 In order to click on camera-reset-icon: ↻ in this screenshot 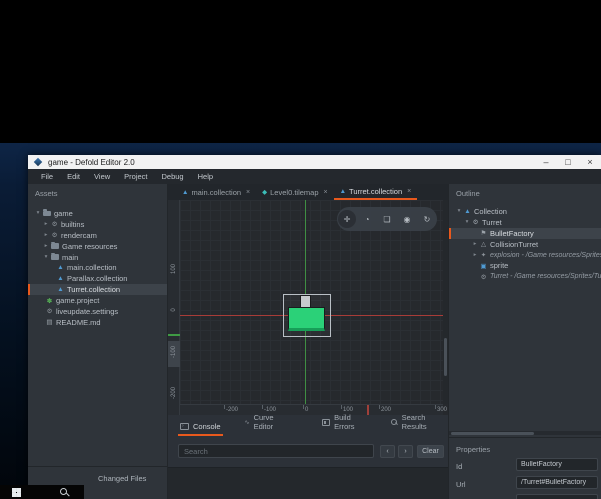, I will do `click(427, 219)`.